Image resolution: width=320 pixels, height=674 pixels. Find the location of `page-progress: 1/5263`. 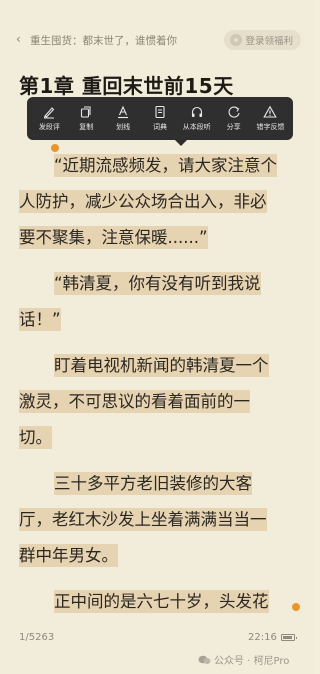

page-progress: 1/5263 is located at coordinates (37, 637).